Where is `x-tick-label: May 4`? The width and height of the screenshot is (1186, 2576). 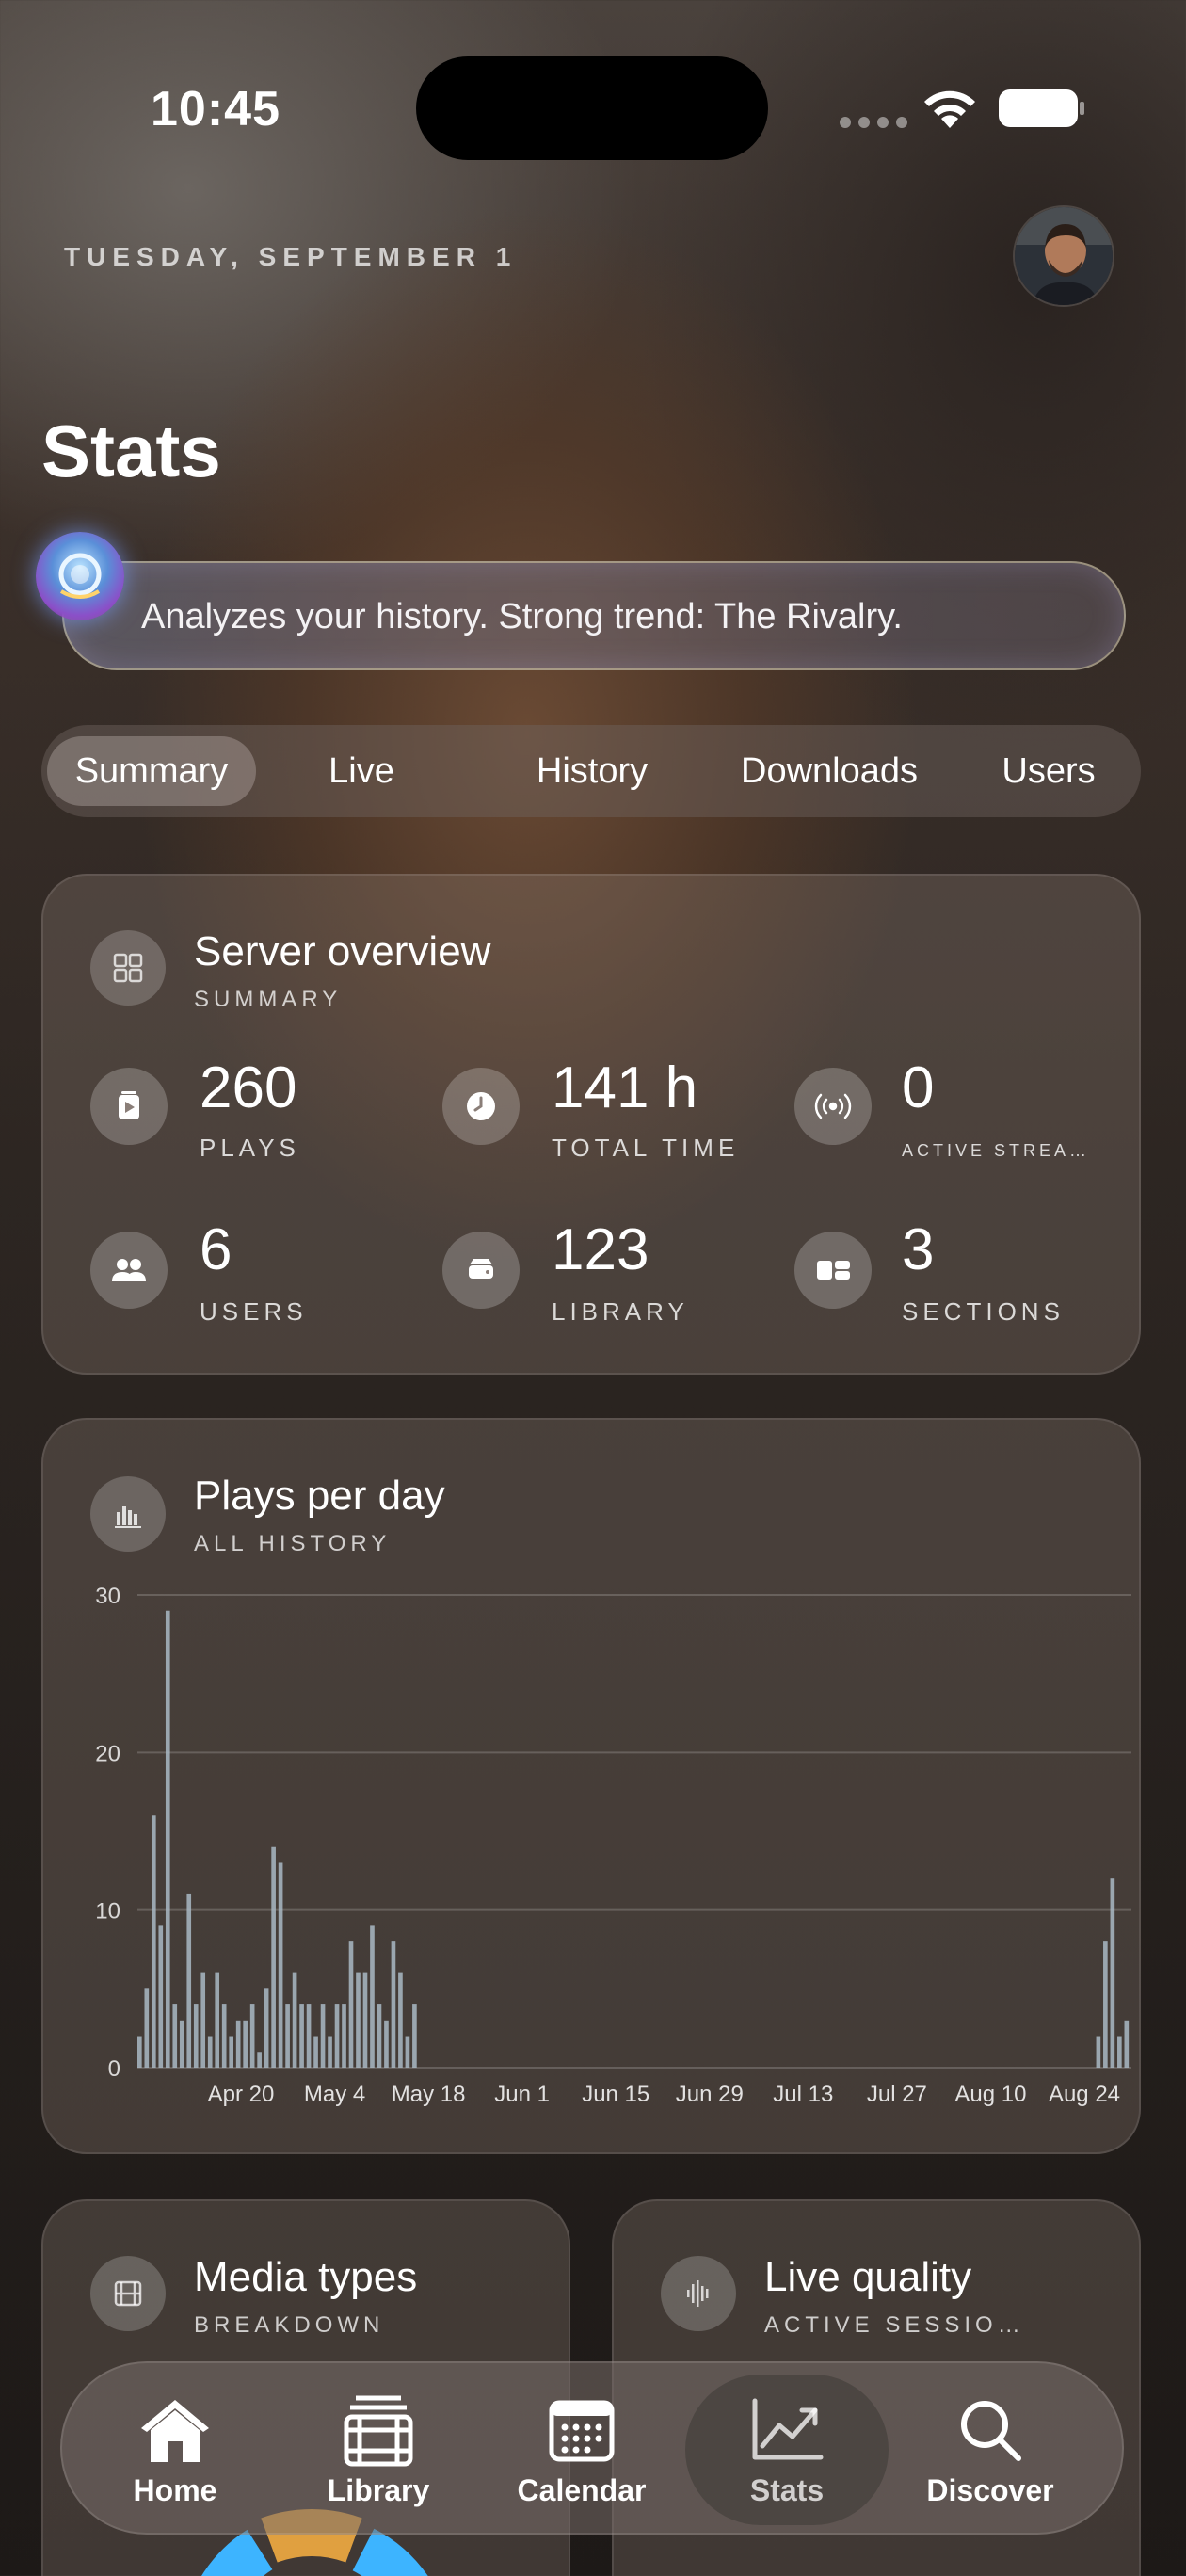 x-tick-label: May 4 is located at coordinates (334, 2094).